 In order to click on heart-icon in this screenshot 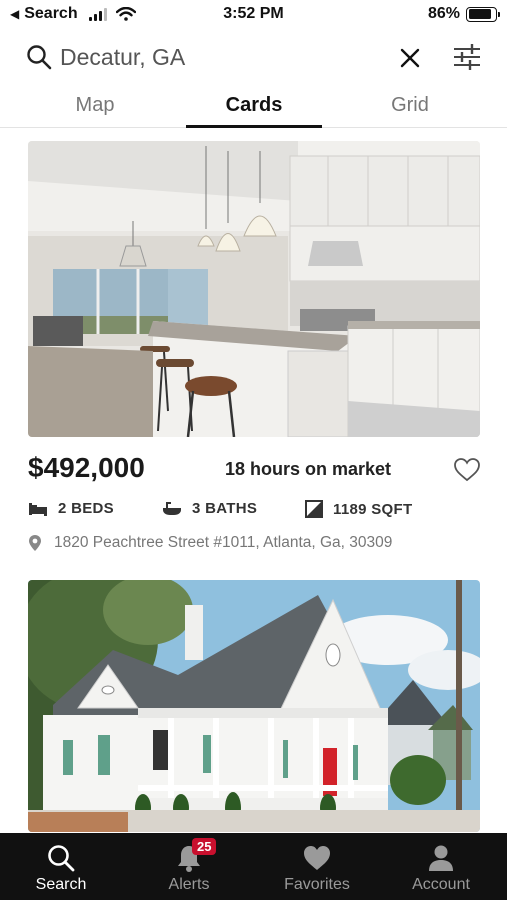, I will do `click(317, 858)`.